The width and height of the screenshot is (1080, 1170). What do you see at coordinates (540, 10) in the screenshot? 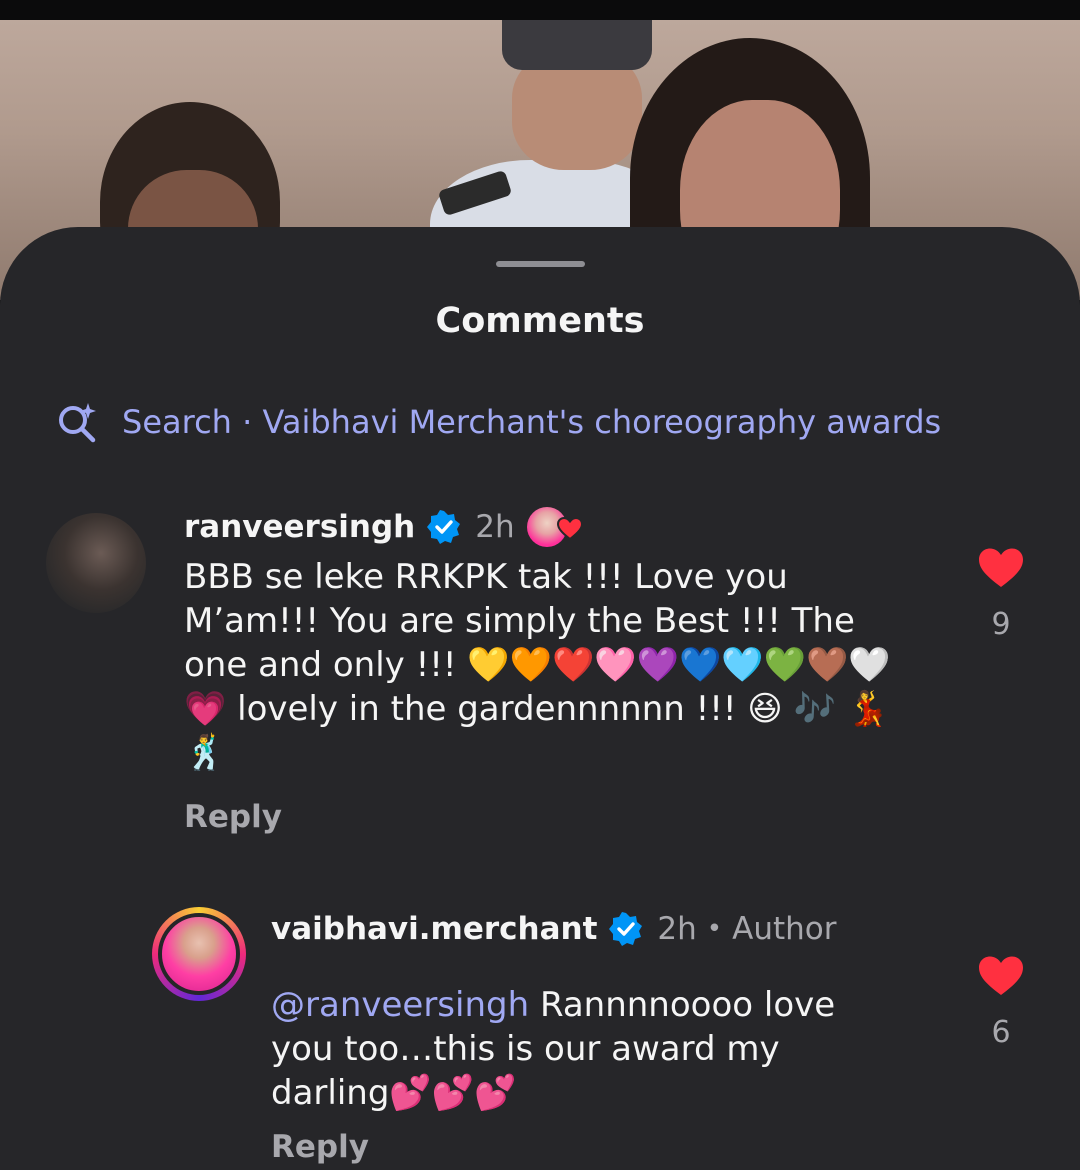
I see `status-bar` at bounding box center [540, 10].